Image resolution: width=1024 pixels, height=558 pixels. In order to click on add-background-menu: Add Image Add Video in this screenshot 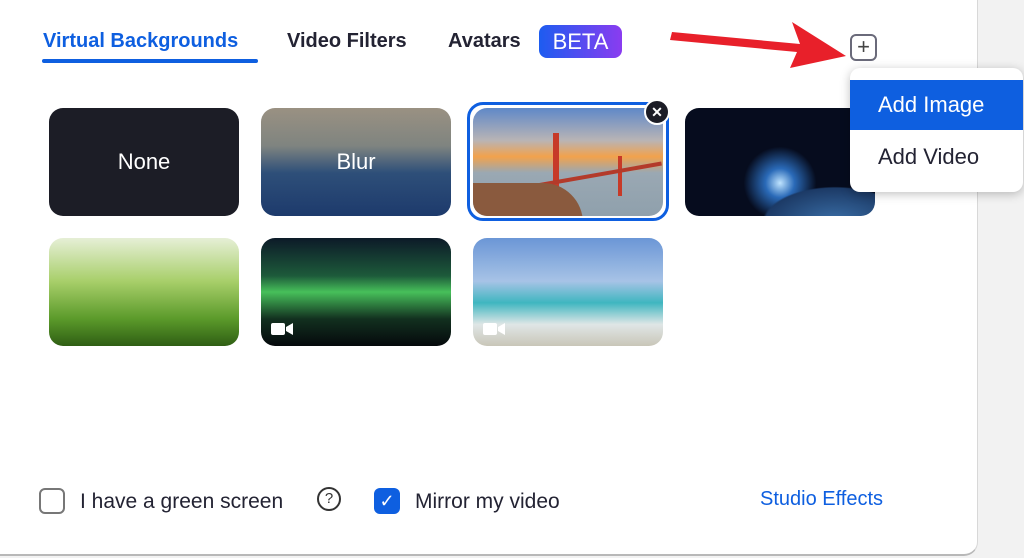, I will do `click(936, 130)`.